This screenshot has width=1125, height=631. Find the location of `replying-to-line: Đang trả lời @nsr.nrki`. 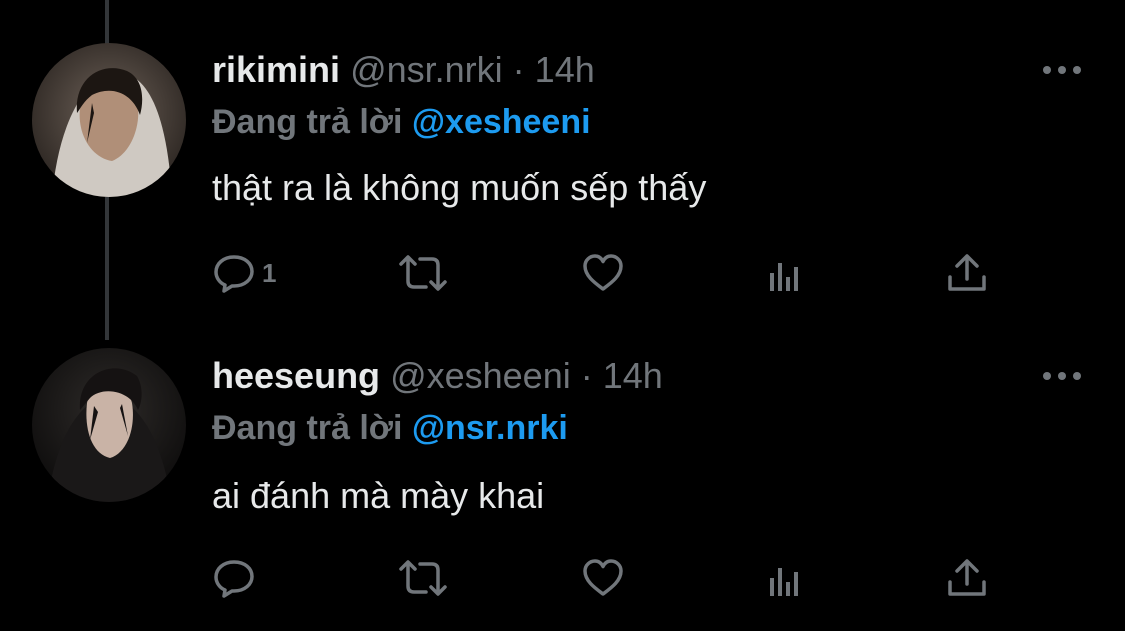

replying-to-line: Đang trả lời @nsr.nrki is located at coordinates (390, 428).